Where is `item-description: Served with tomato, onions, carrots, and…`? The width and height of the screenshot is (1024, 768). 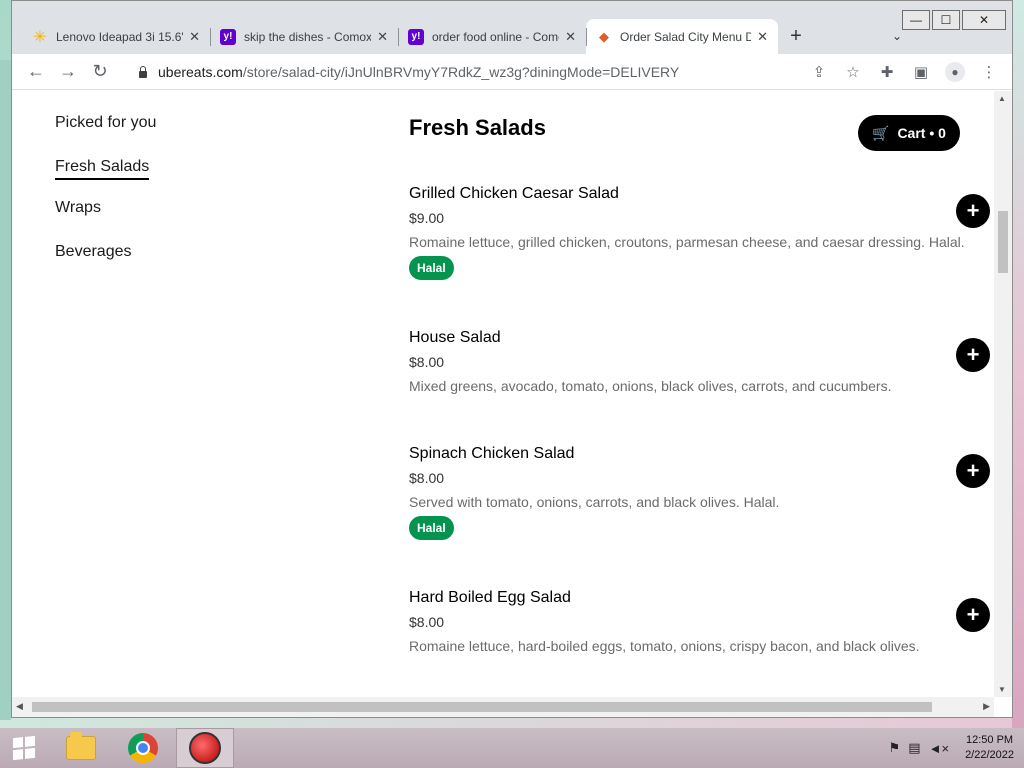 item-description: Served with tomato, onions, carrots, and… is located at coordinates (594, 502).